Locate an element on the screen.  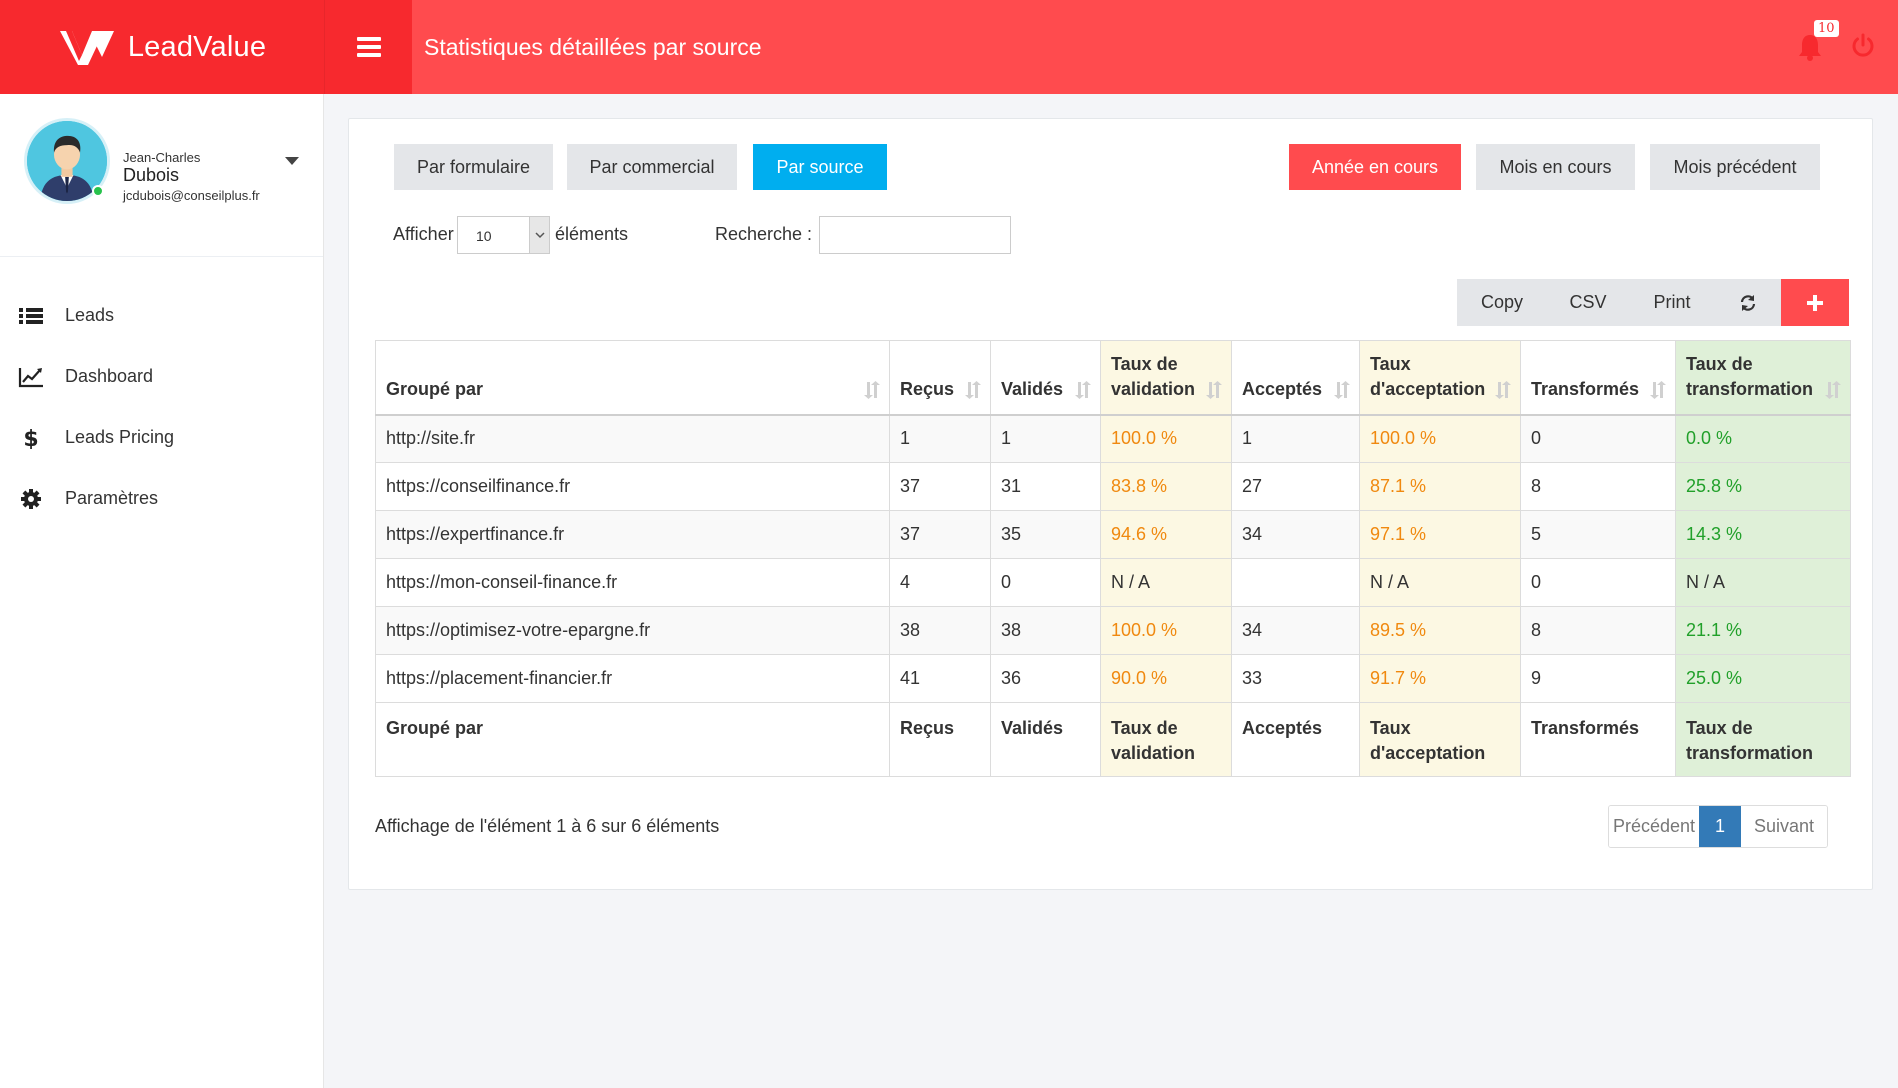
cell-accepted: 27 is located at coordinates (1295, 486).